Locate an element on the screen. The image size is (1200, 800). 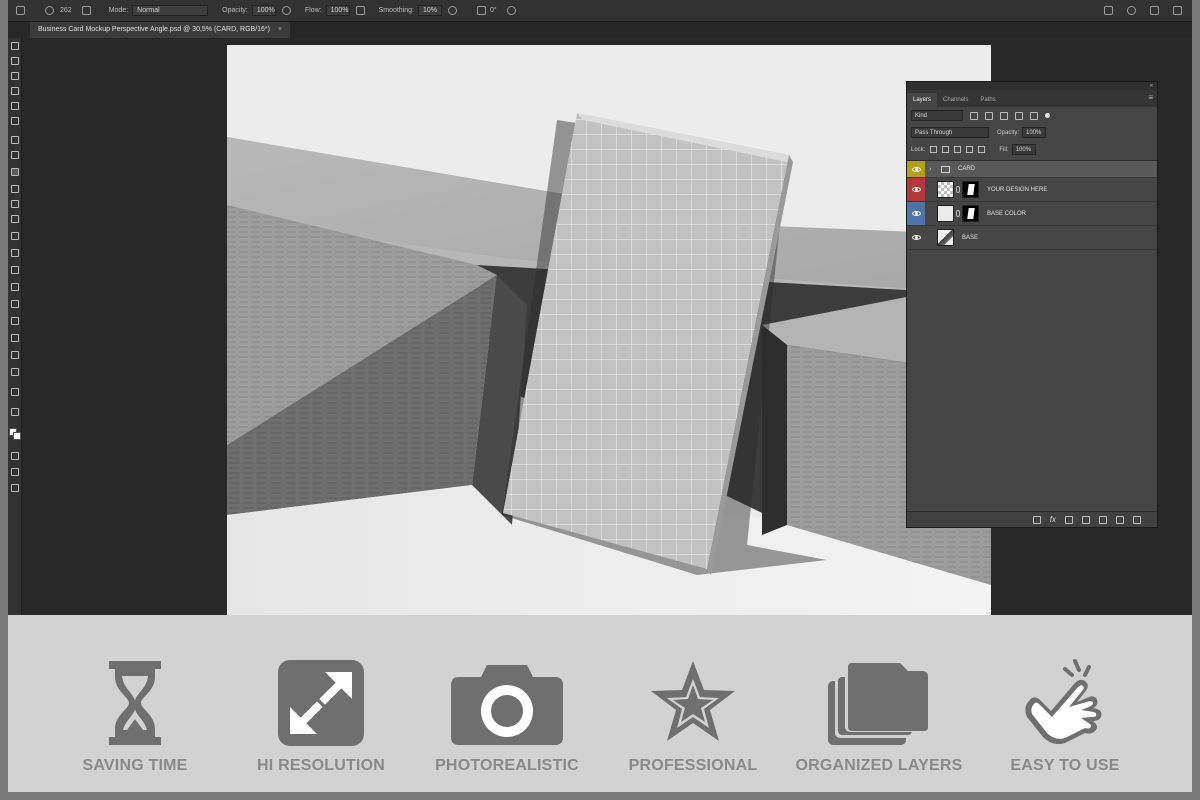
screen-mode-icon is located at coordinates (15, 472).